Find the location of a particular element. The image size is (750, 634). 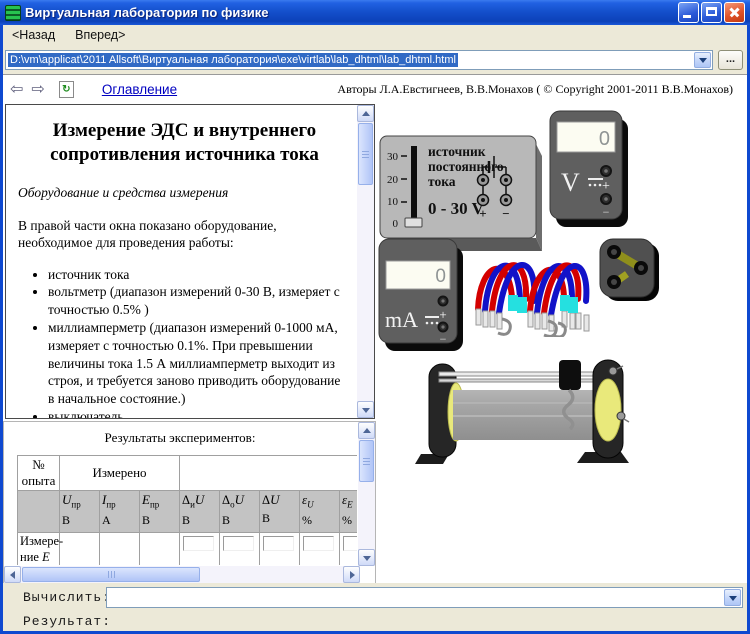

col-header: ΔоU В is located at coordinates (240, 511).